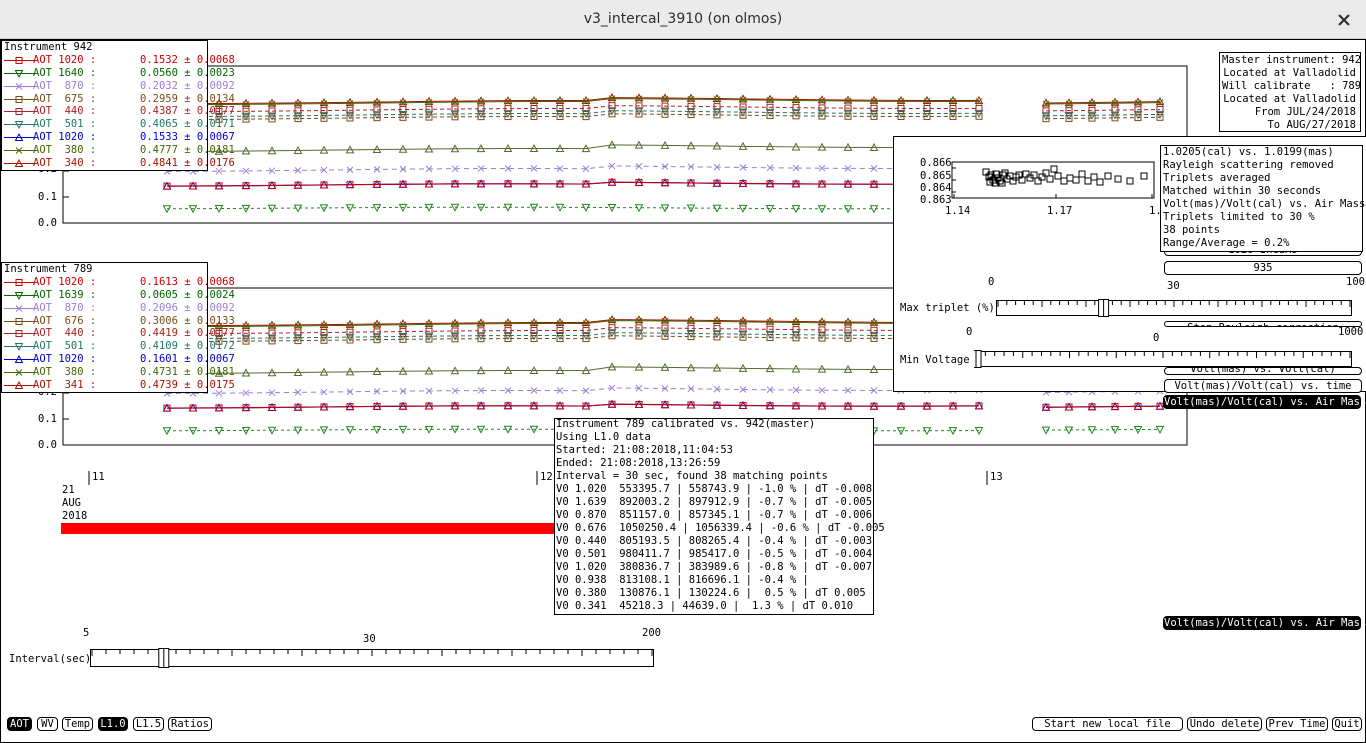 The height and width of the screenshot is (743, 1366). I want to click on l15-button: L1.5, so click(148, 724).